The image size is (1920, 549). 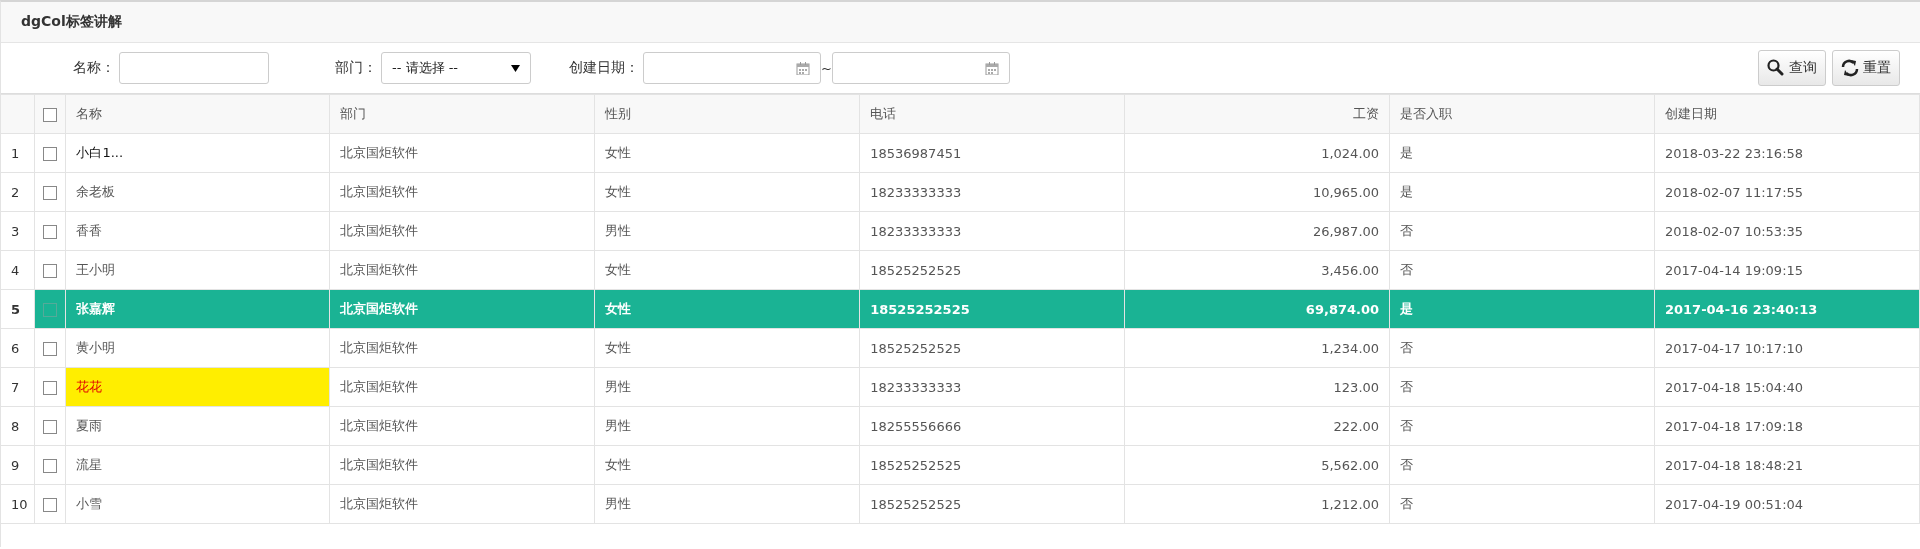 I want to click on table-cell: 2017-04-18 15:04:40, so click(x=1787, y=387).